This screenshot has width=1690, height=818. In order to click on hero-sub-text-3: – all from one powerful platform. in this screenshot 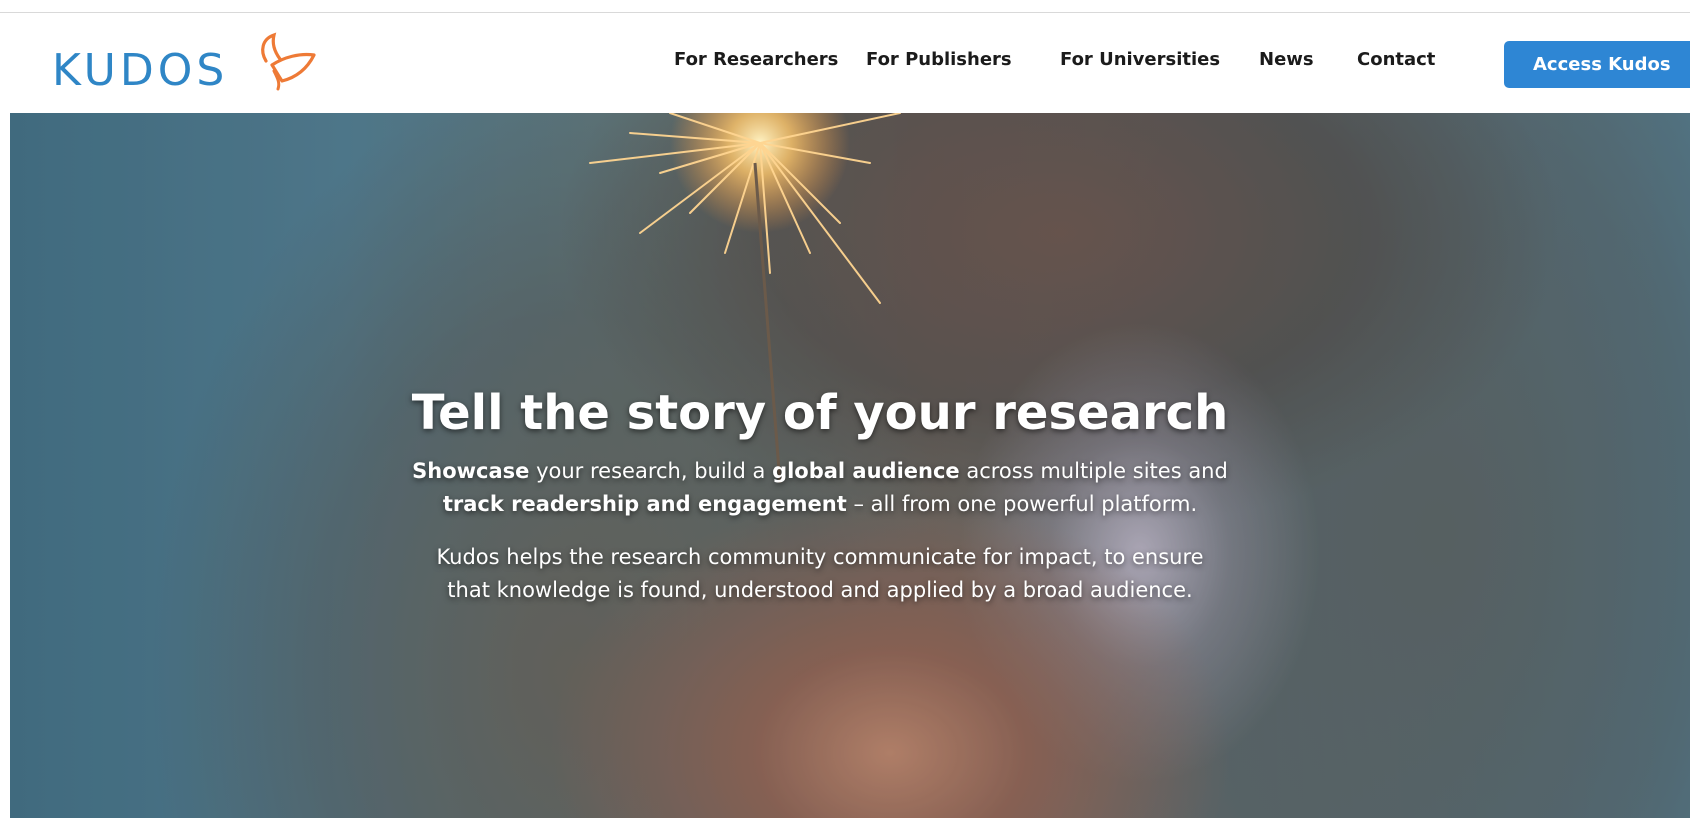, I will do `click(1022, 504)`.